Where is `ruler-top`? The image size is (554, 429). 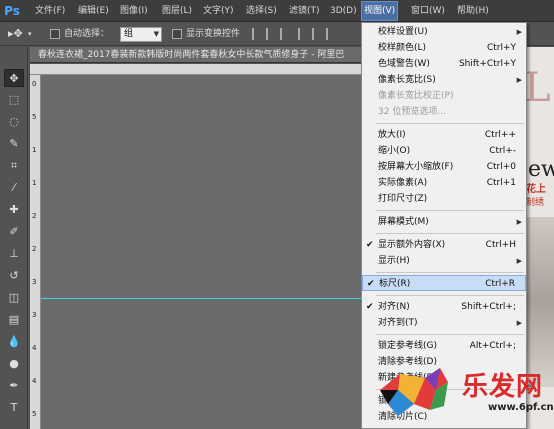
ruler-top is located at coordinates (196, 69).